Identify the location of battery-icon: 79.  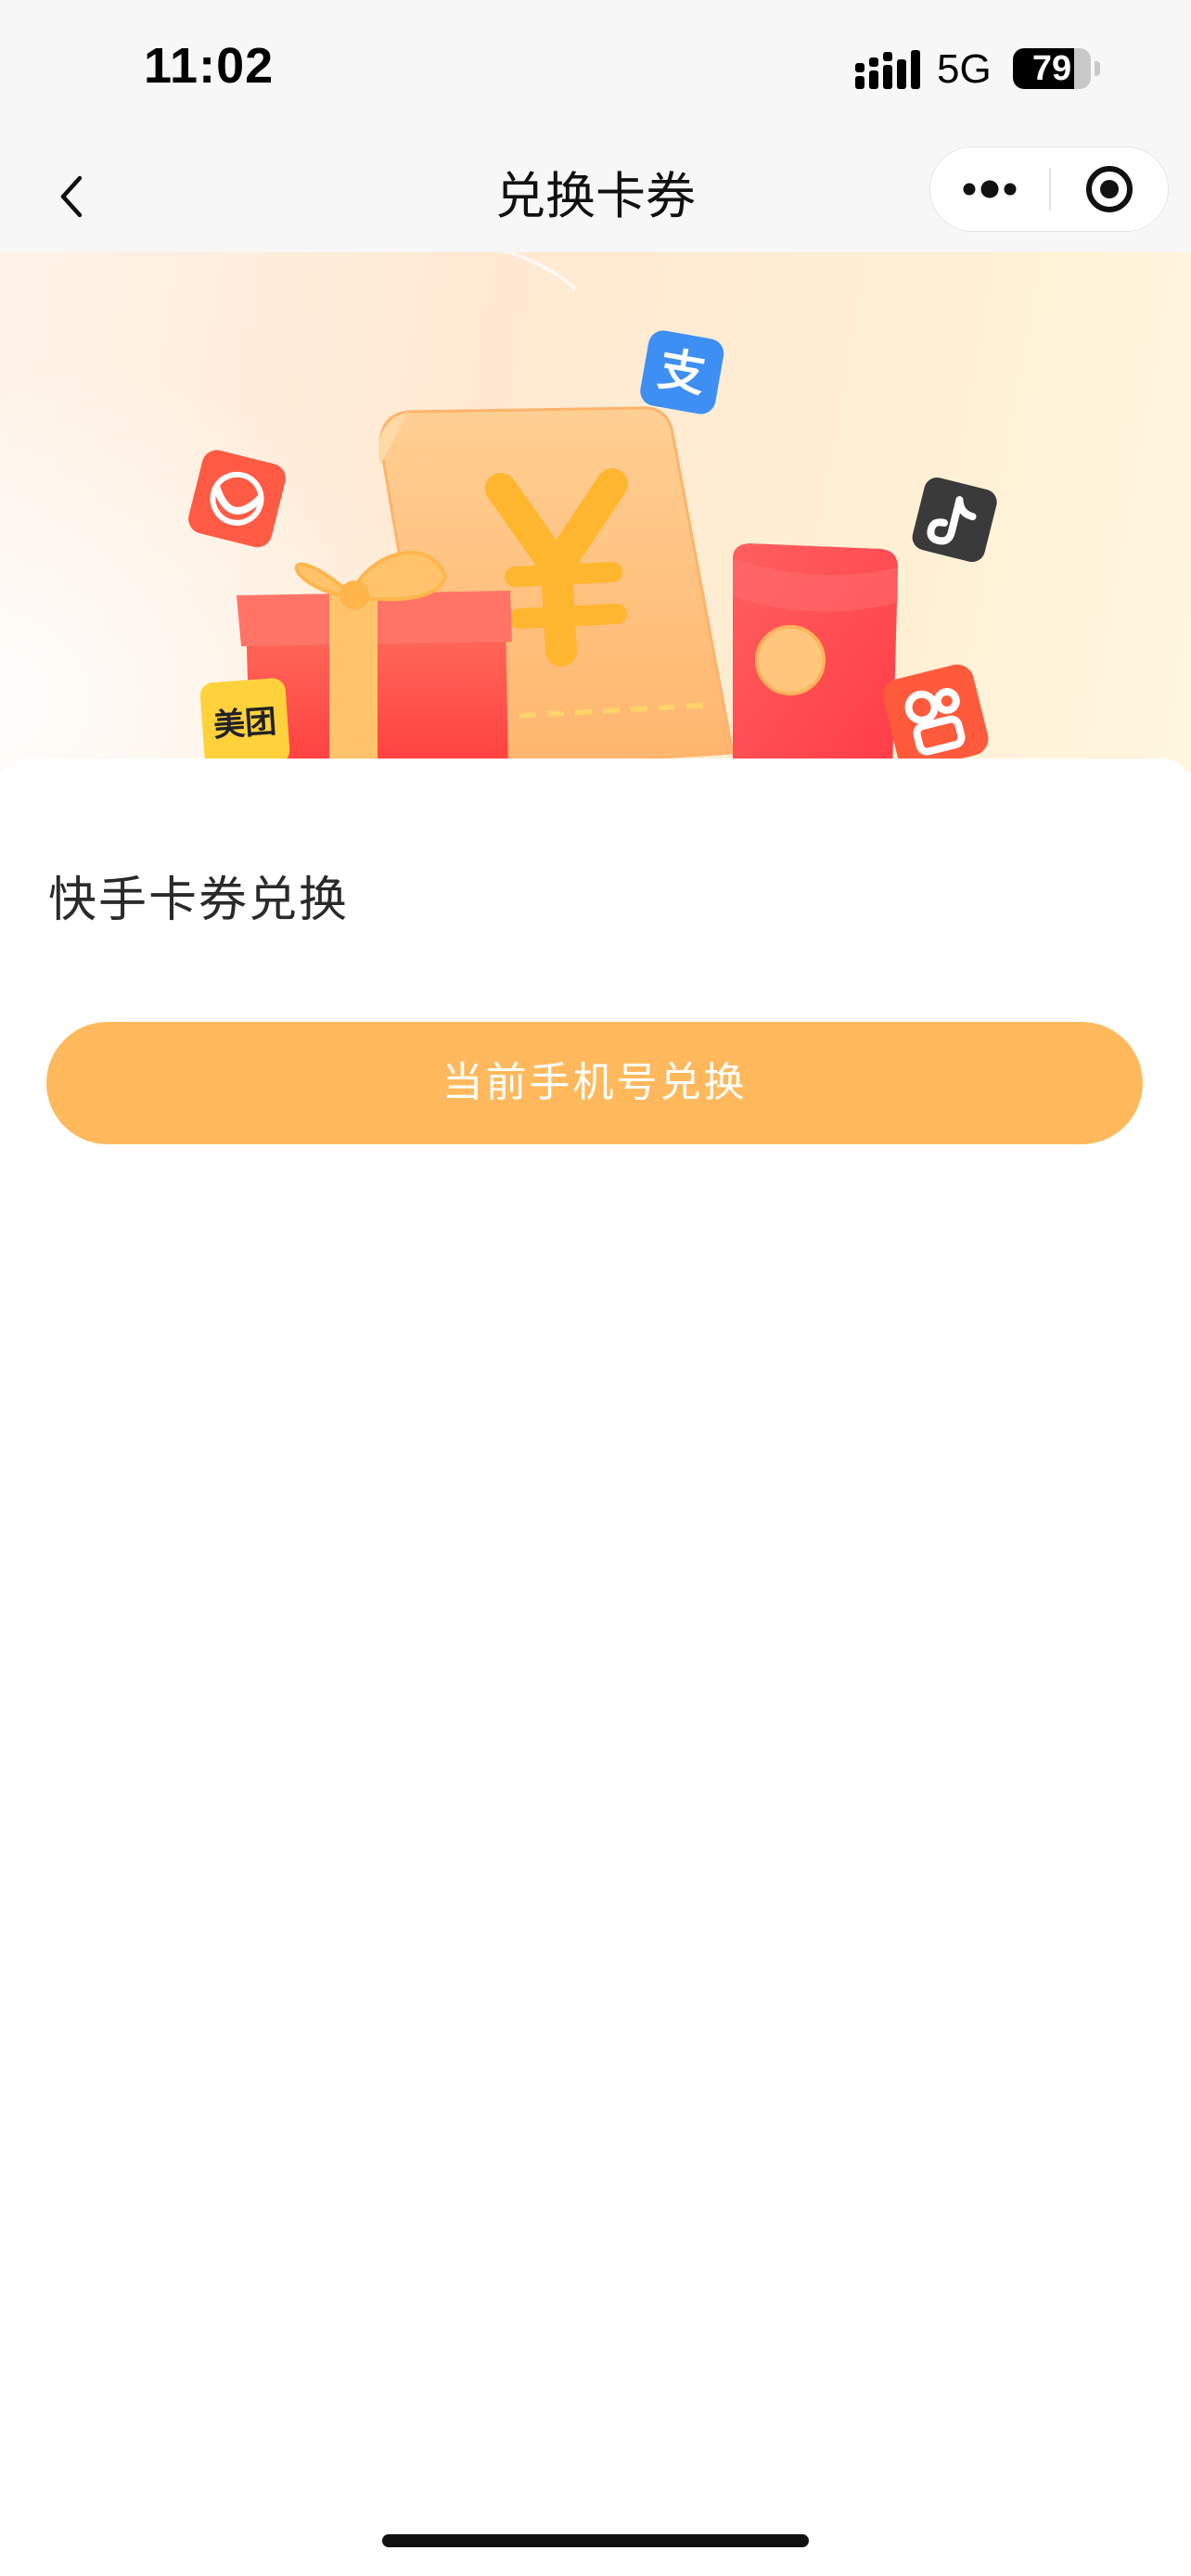
(1052, 68).